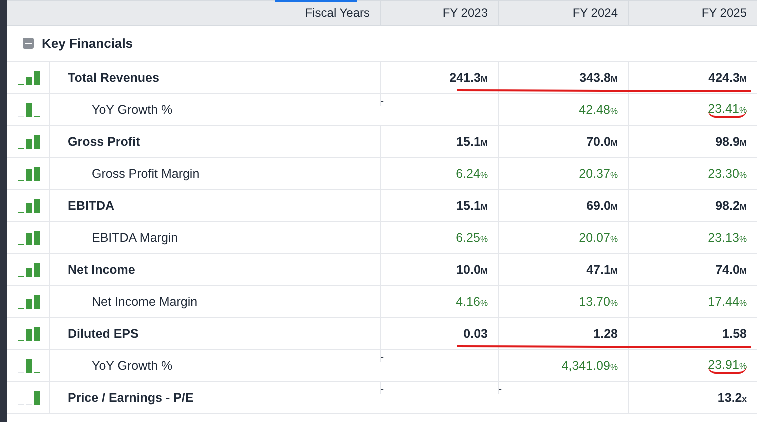 This screenshot has height=422, width=762. Describe the element at coordinates (727, 77) in the screenshot. I see `table-cell: 424.3M` at that location.